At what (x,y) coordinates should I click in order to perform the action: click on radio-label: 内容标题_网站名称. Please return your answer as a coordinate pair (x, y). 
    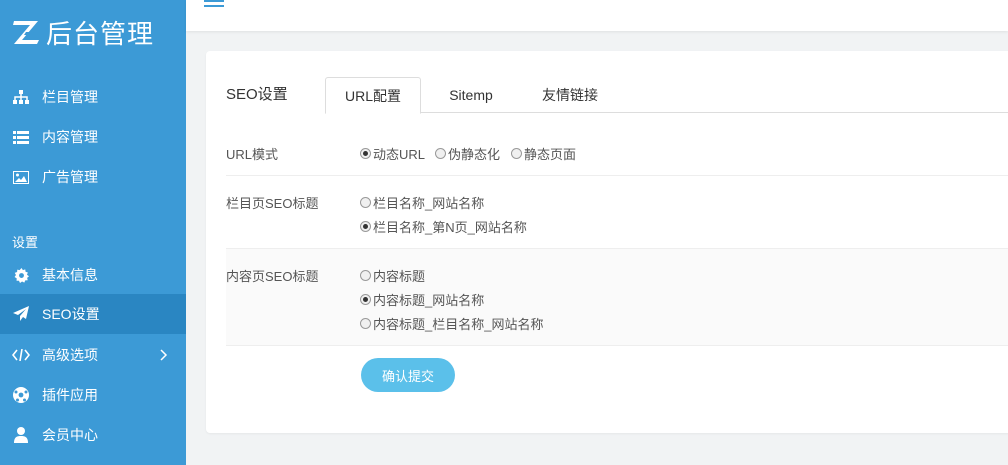
    Looking at the image, I should click on (429, 300).